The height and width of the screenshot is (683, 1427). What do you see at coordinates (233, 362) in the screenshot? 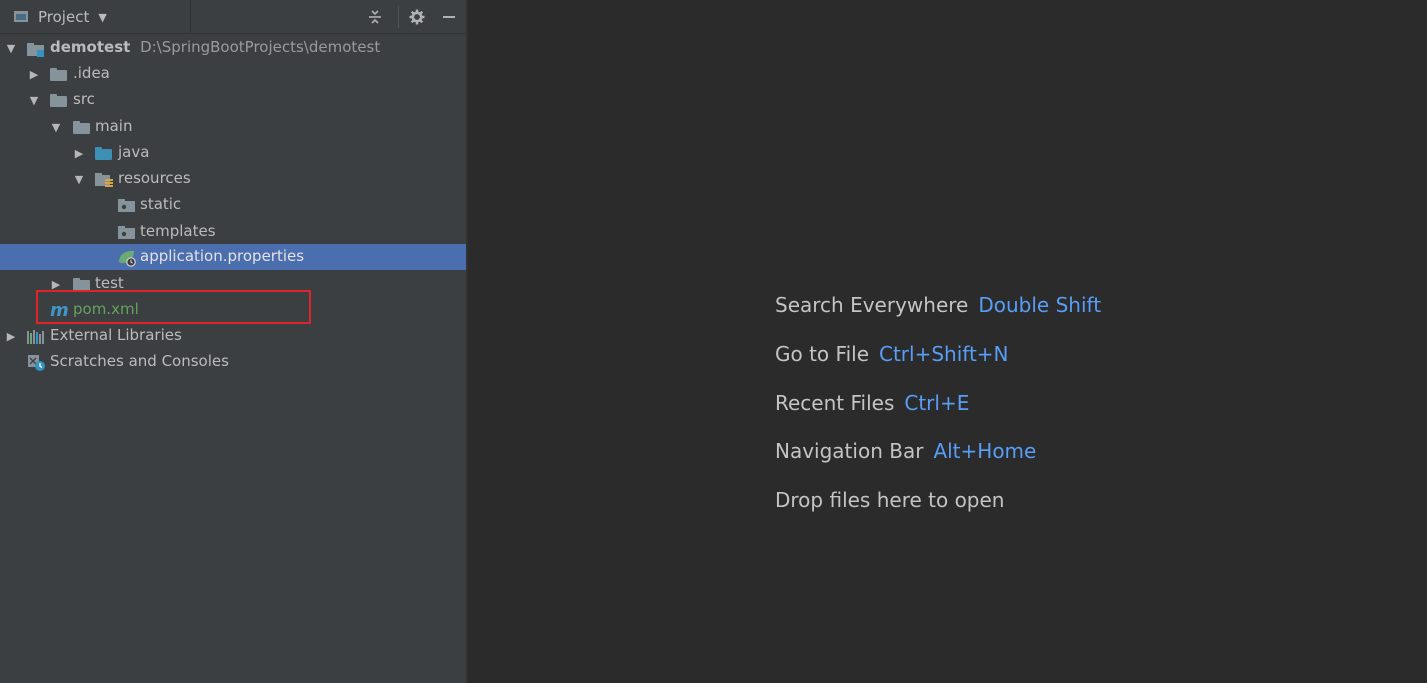
I see `tree-item-scratches: Scratches and Consoles` at bounding box center [233, 362].